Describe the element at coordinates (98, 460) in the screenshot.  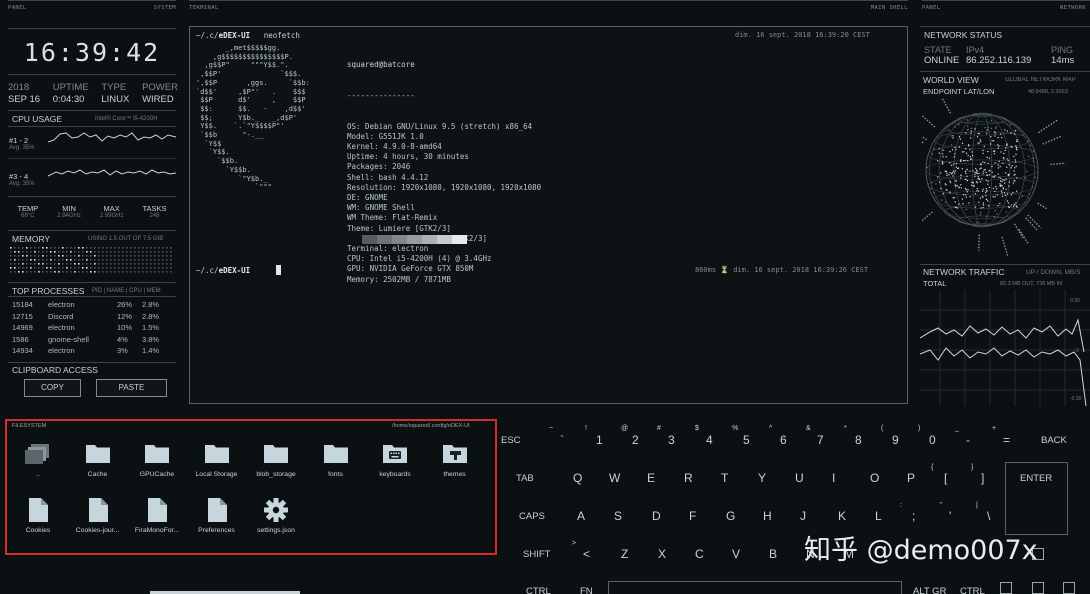
I see `file-item: Cache` at that location.